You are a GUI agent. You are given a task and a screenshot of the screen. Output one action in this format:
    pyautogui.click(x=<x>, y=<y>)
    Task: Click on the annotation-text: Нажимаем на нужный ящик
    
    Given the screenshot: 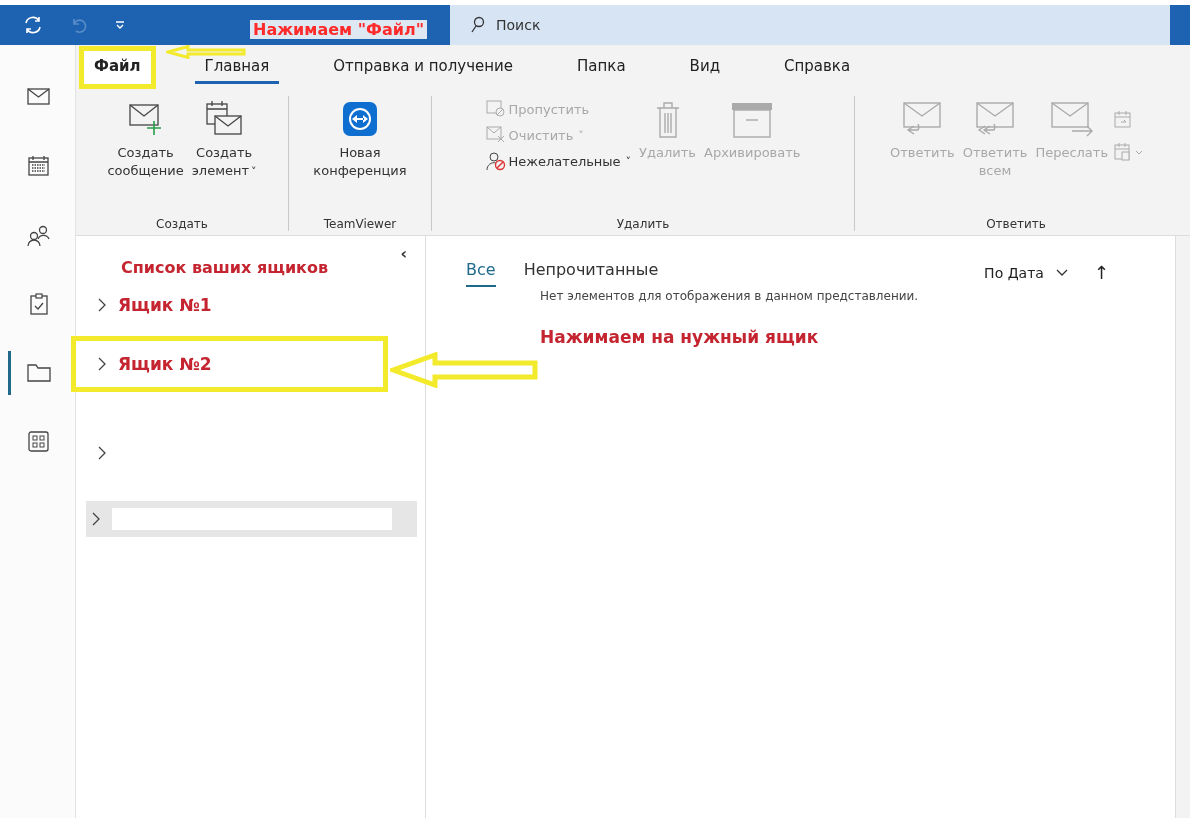 What is the action you would take?
    pyautogui.click(x=680, y=337)
    